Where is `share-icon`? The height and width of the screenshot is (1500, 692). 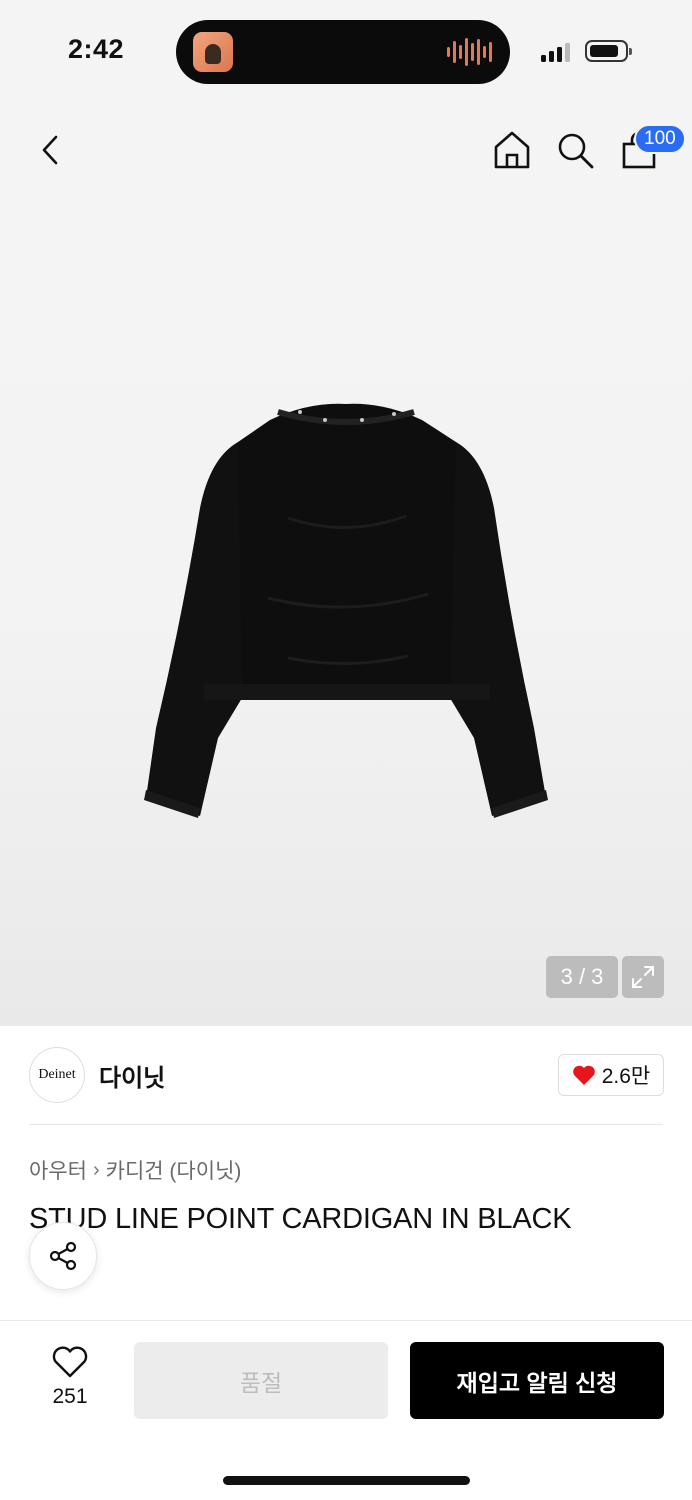
share-icon is located at coordinates (63, 1256).